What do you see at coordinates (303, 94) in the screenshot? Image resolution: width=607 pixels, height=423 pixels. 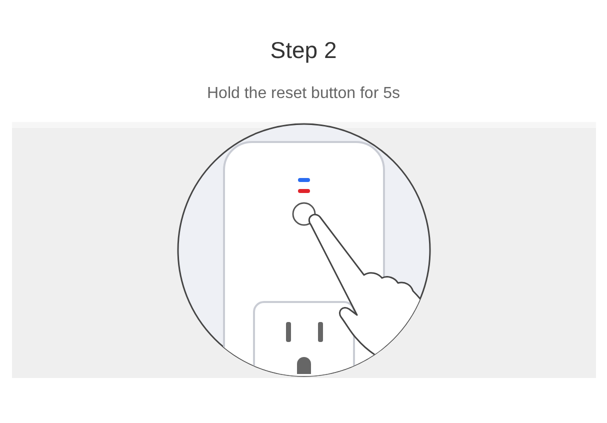 I see `instruction-text: Hold the reset button for 5s` at bounding box center [303, 94].